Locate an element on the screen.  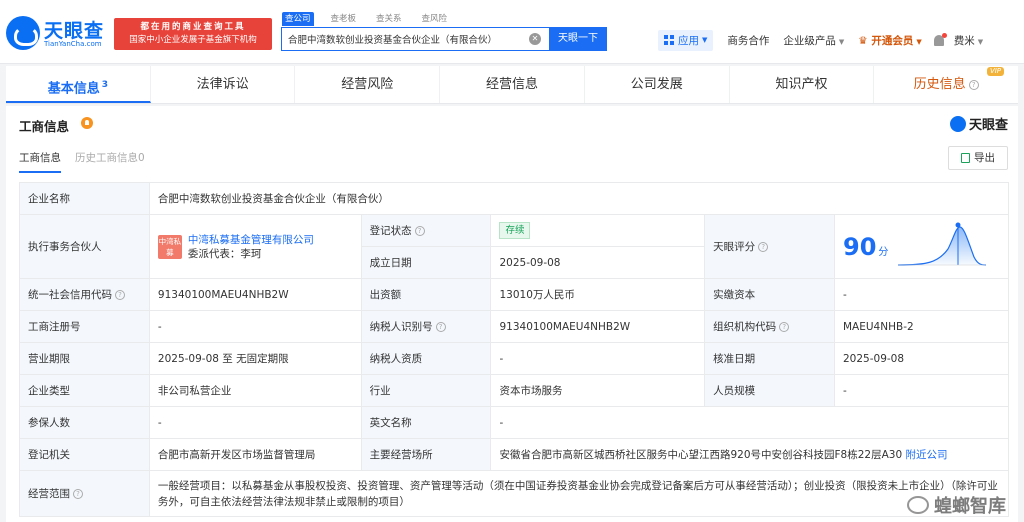
org-code-value: MAEU4NHB-2 is located at coordinates (921, 326).